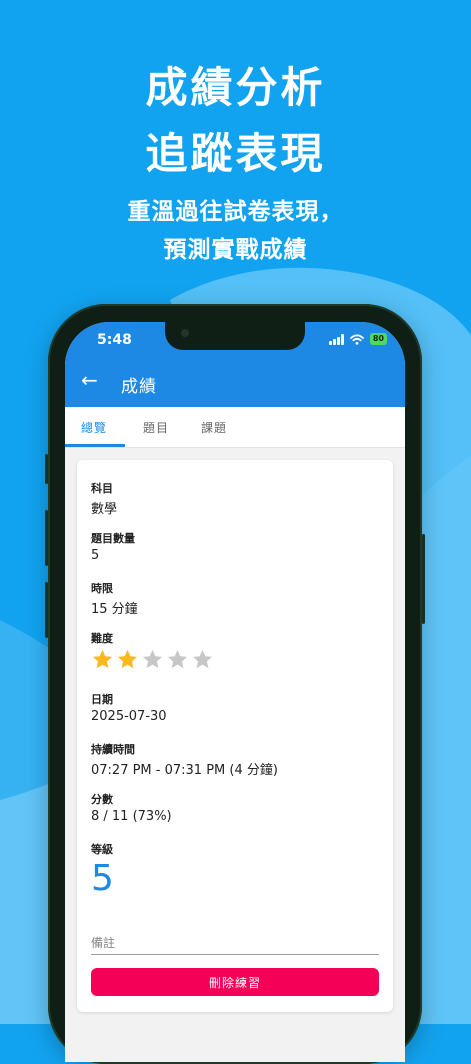 The height and width of the screenshot is (1064, 471). What do you see at coordinates (235, 153) in the screenshot?
I see `promo-title-line-2: 追蹤表現` at bounding box center [235, 153].